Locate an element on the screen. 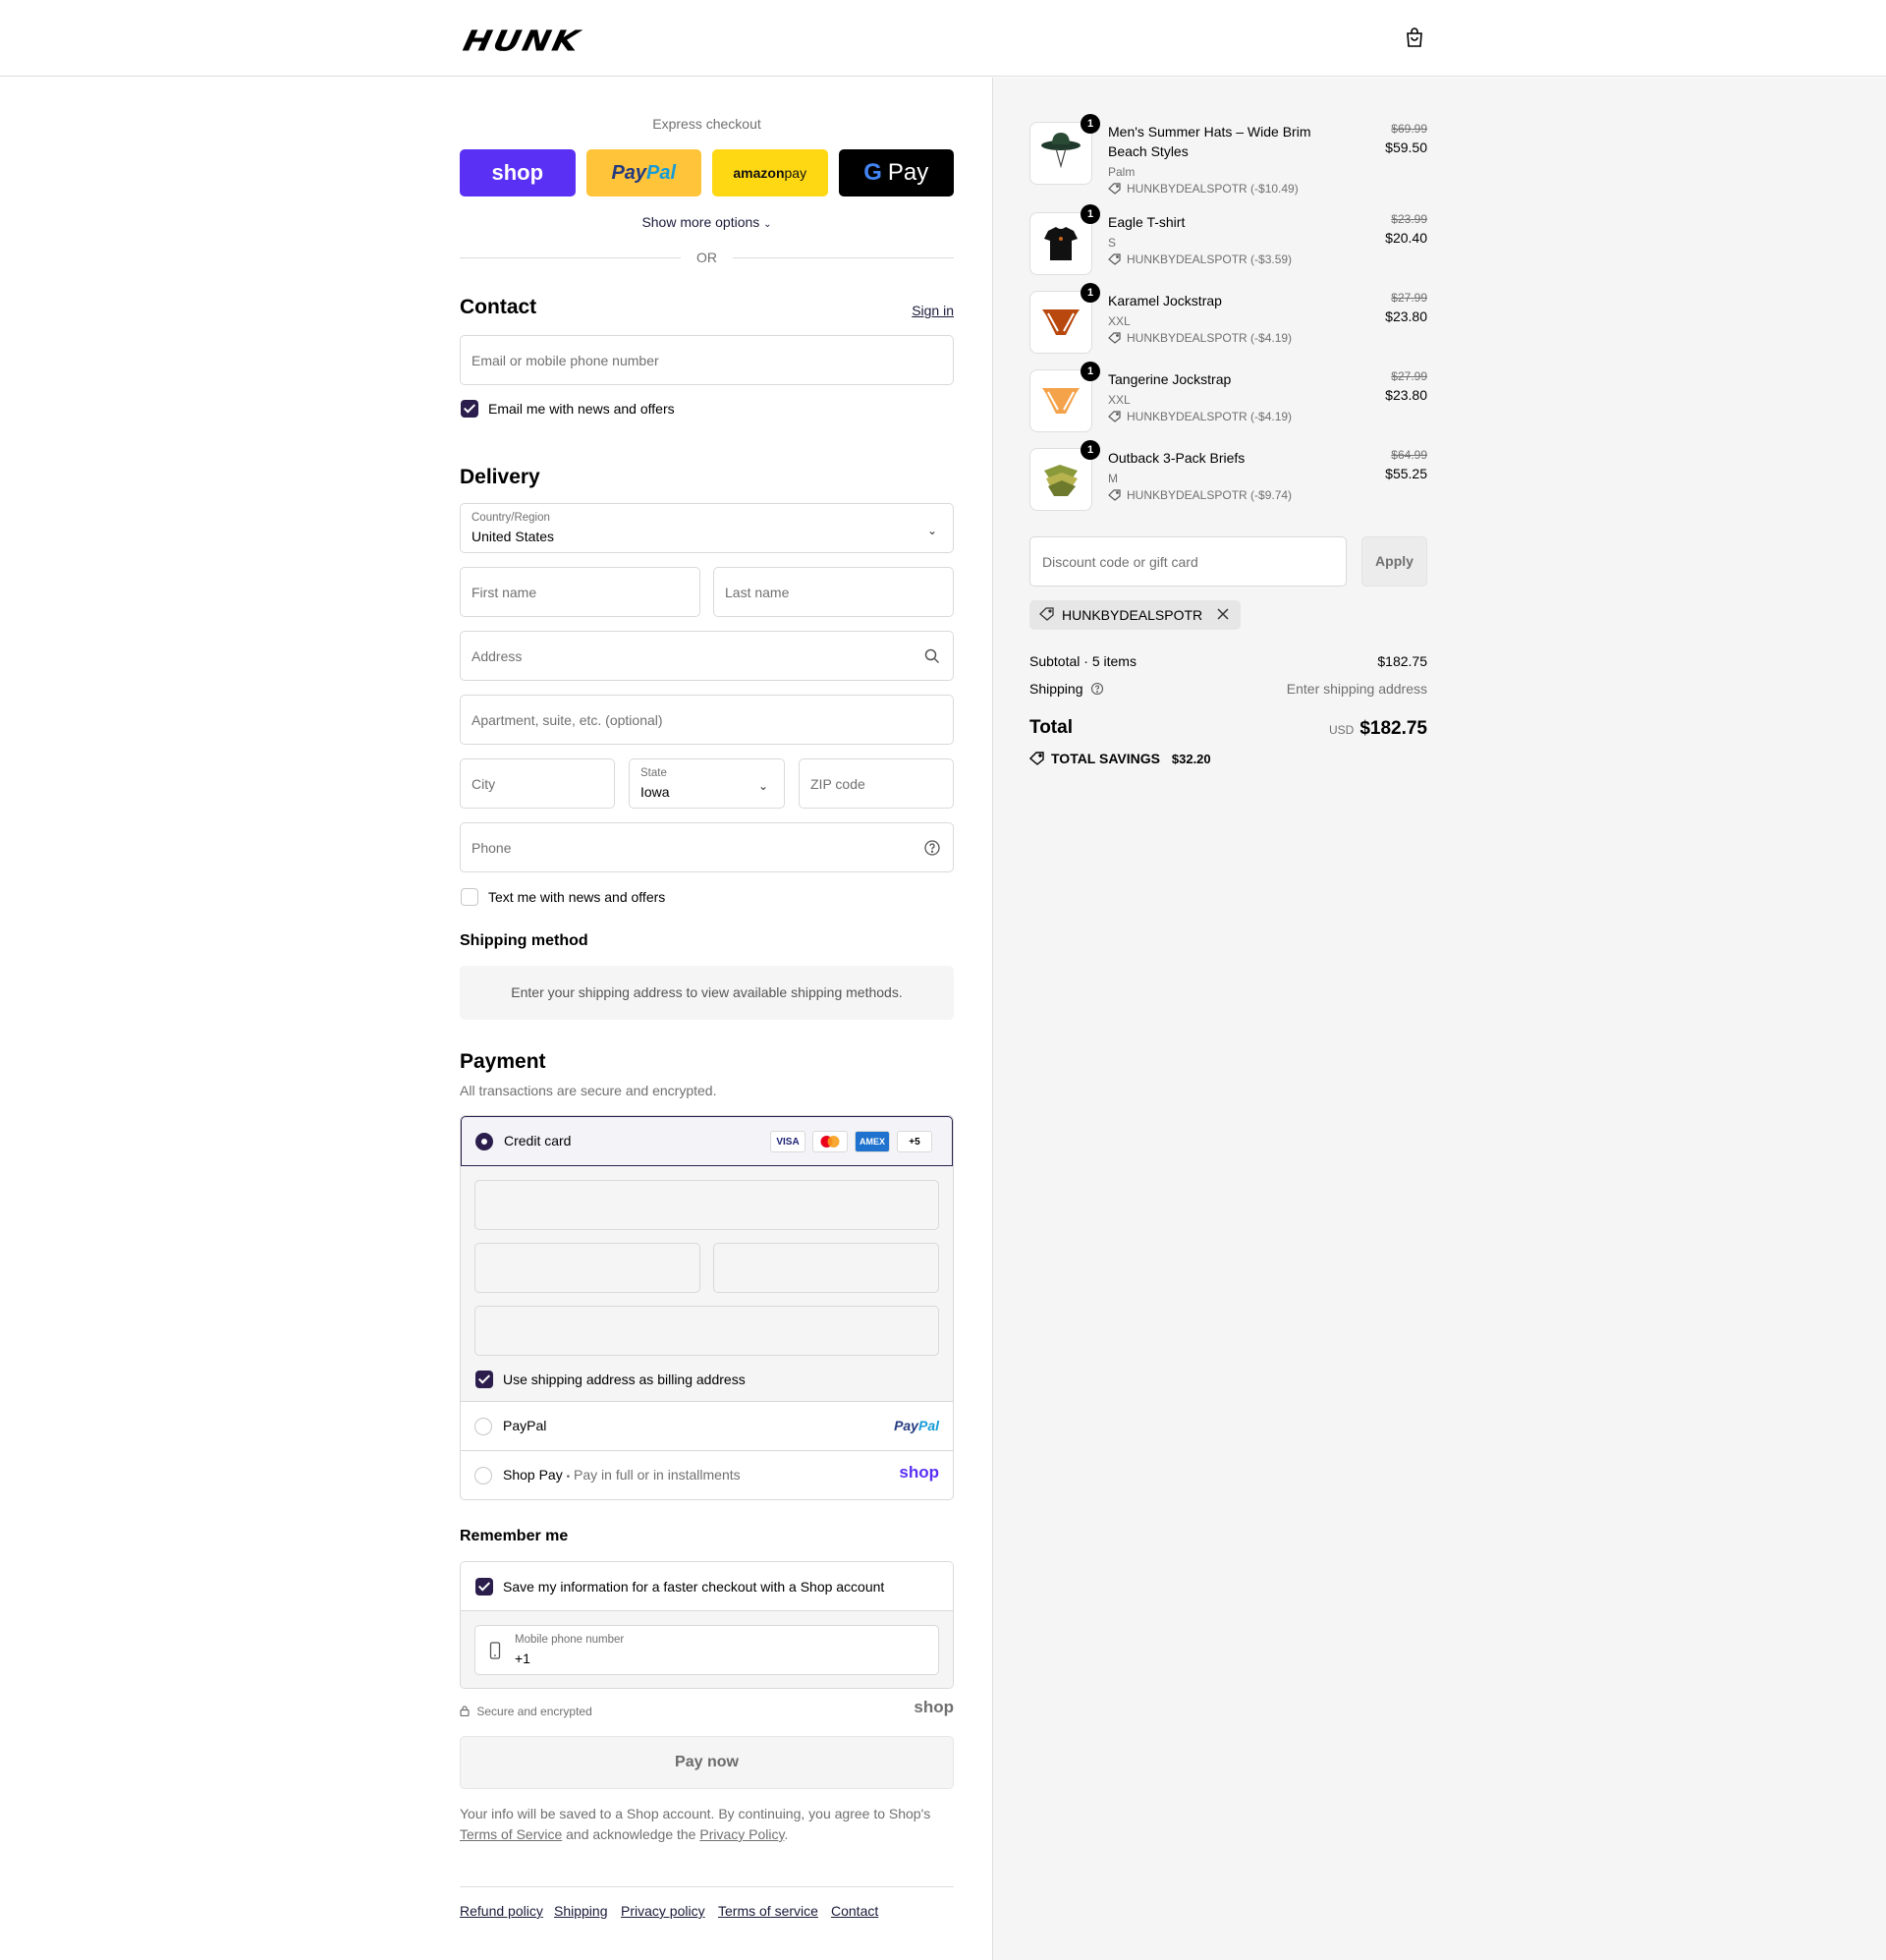 The width and height of the screenshot is (1886, 1960). privacy-policy-link: Privacy Policy is located at coordinates (741, 1834).